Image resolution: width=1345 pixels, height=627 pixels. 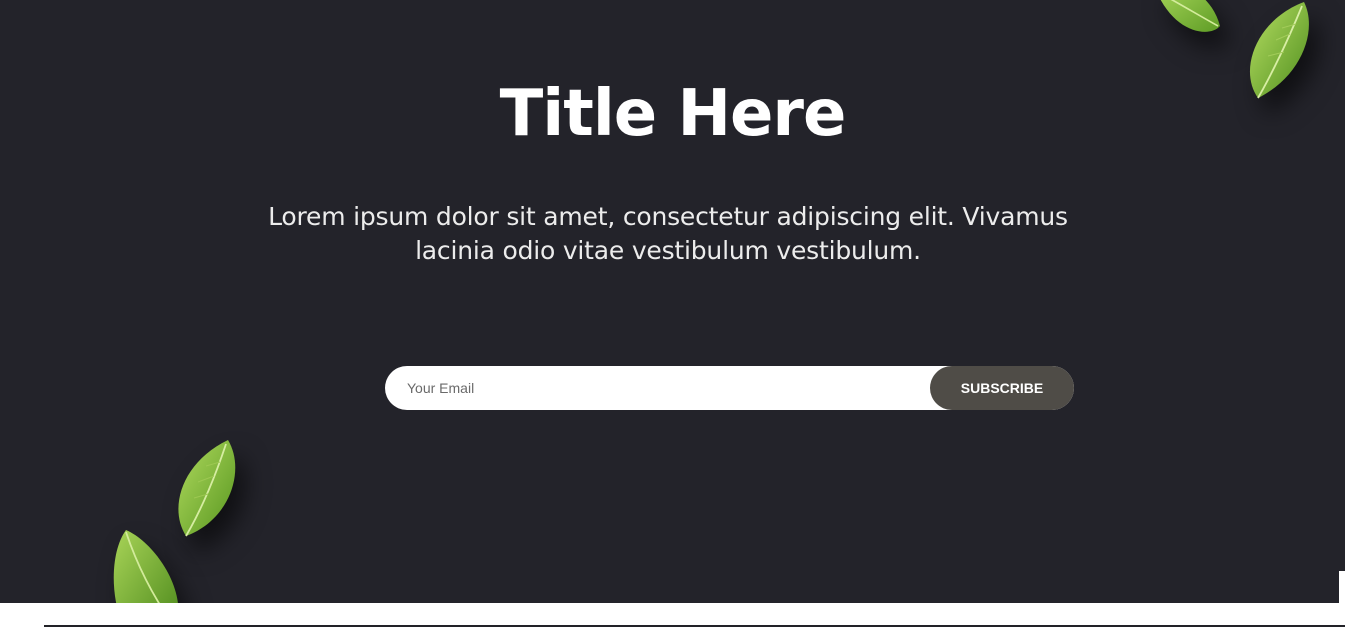 I want to click on subscribe-form: SUBSCRIBE, so click(x=729, y=388).